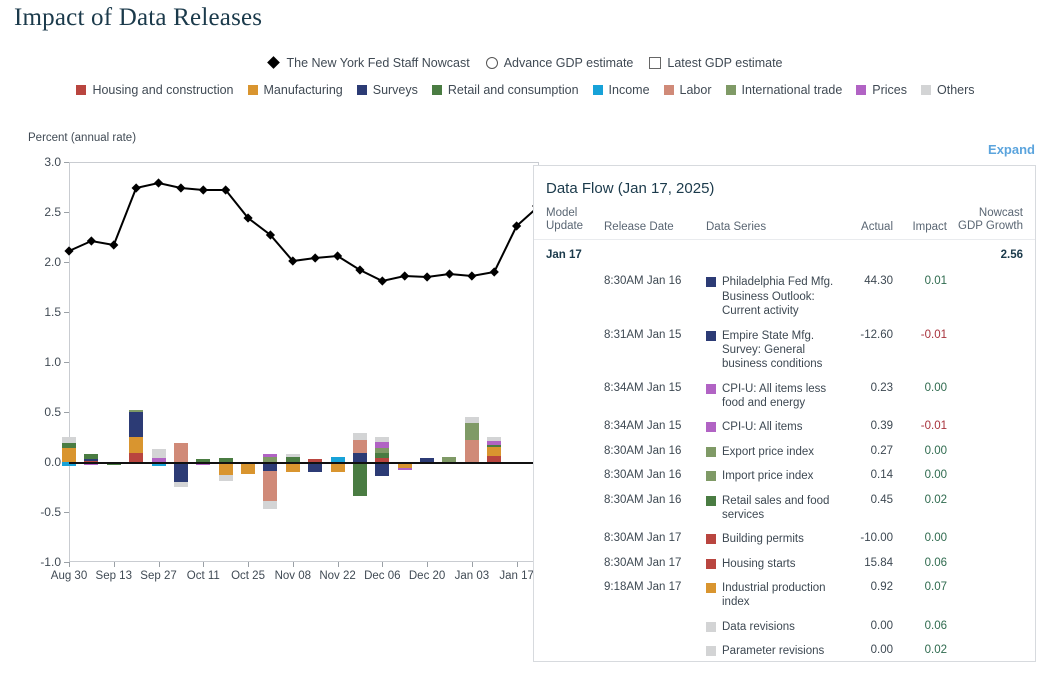 The width and height of the screenshot is (1051, 675). What do you see at coordinates (52, 162) in the screenshot?
I see `y-tick-label: 3.0` at bounding box center [52, 162].